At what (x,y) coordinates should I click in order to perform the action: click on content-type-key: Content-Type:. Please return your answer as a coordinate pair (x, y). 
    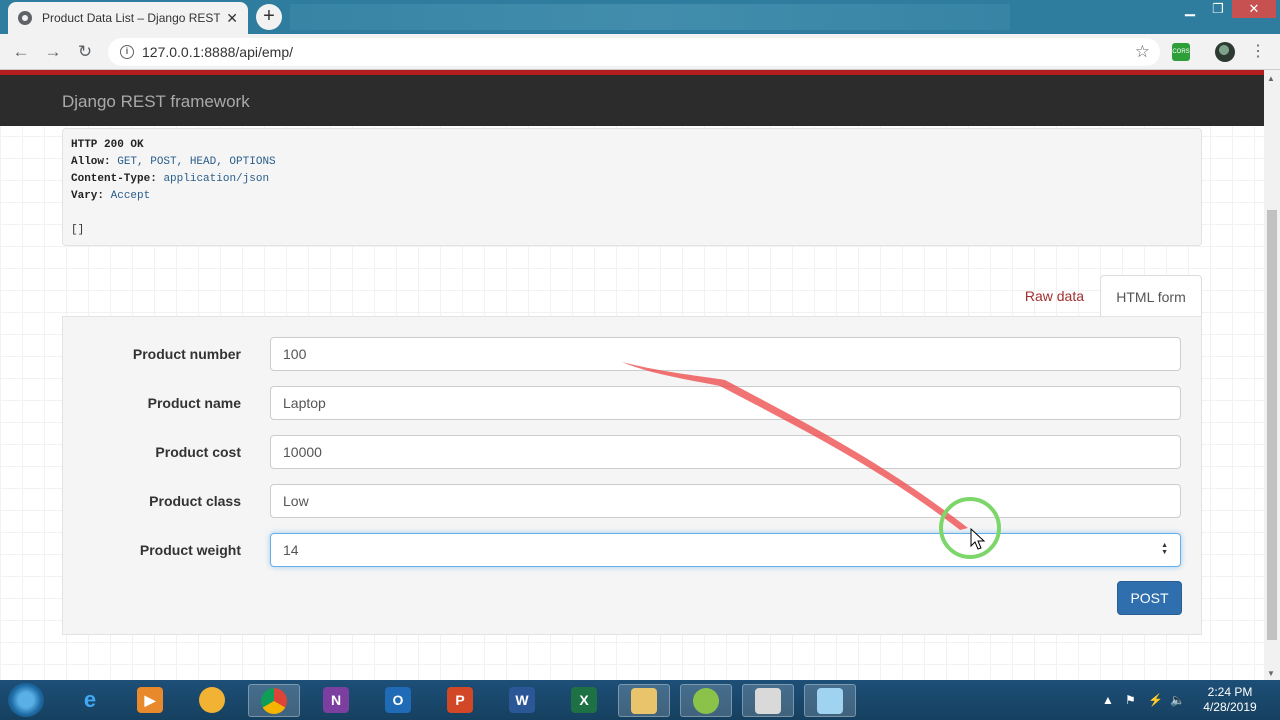
    Looking at the image, I should click on (114, 179).